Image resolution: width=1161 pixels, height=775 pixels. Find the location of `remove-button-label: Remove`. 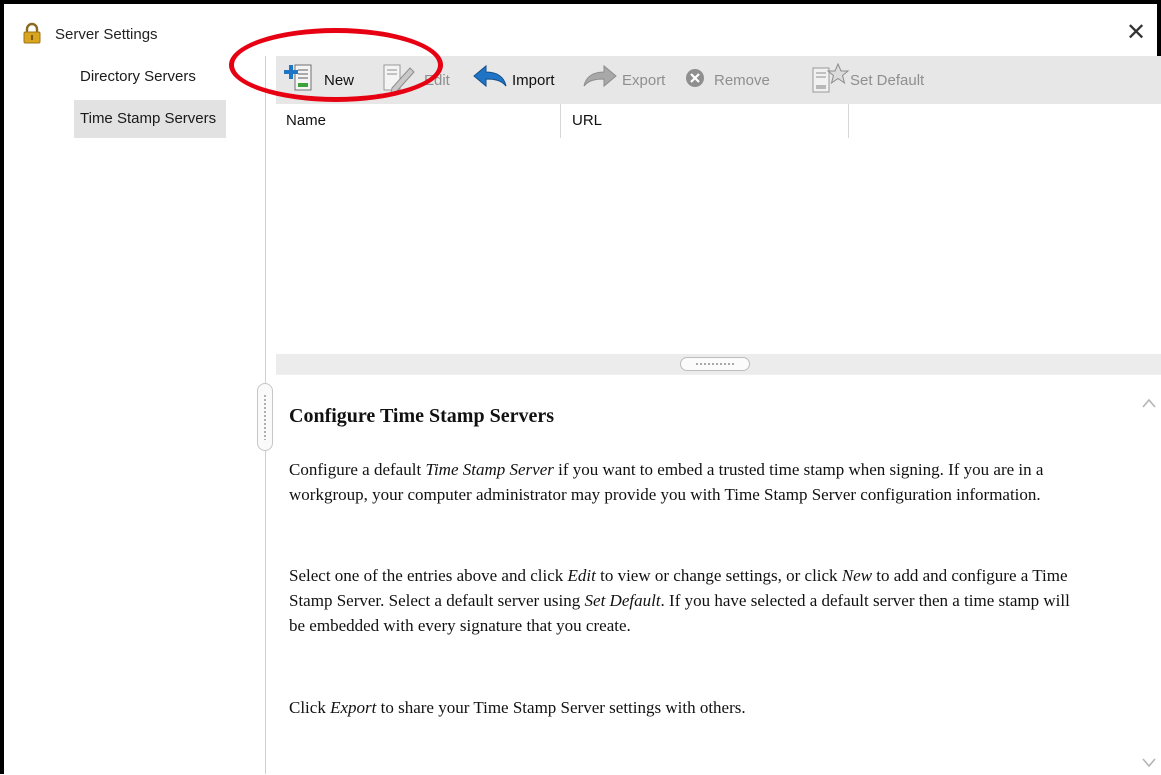

remove-button-label: Remove is located at coordinates (742, 80).